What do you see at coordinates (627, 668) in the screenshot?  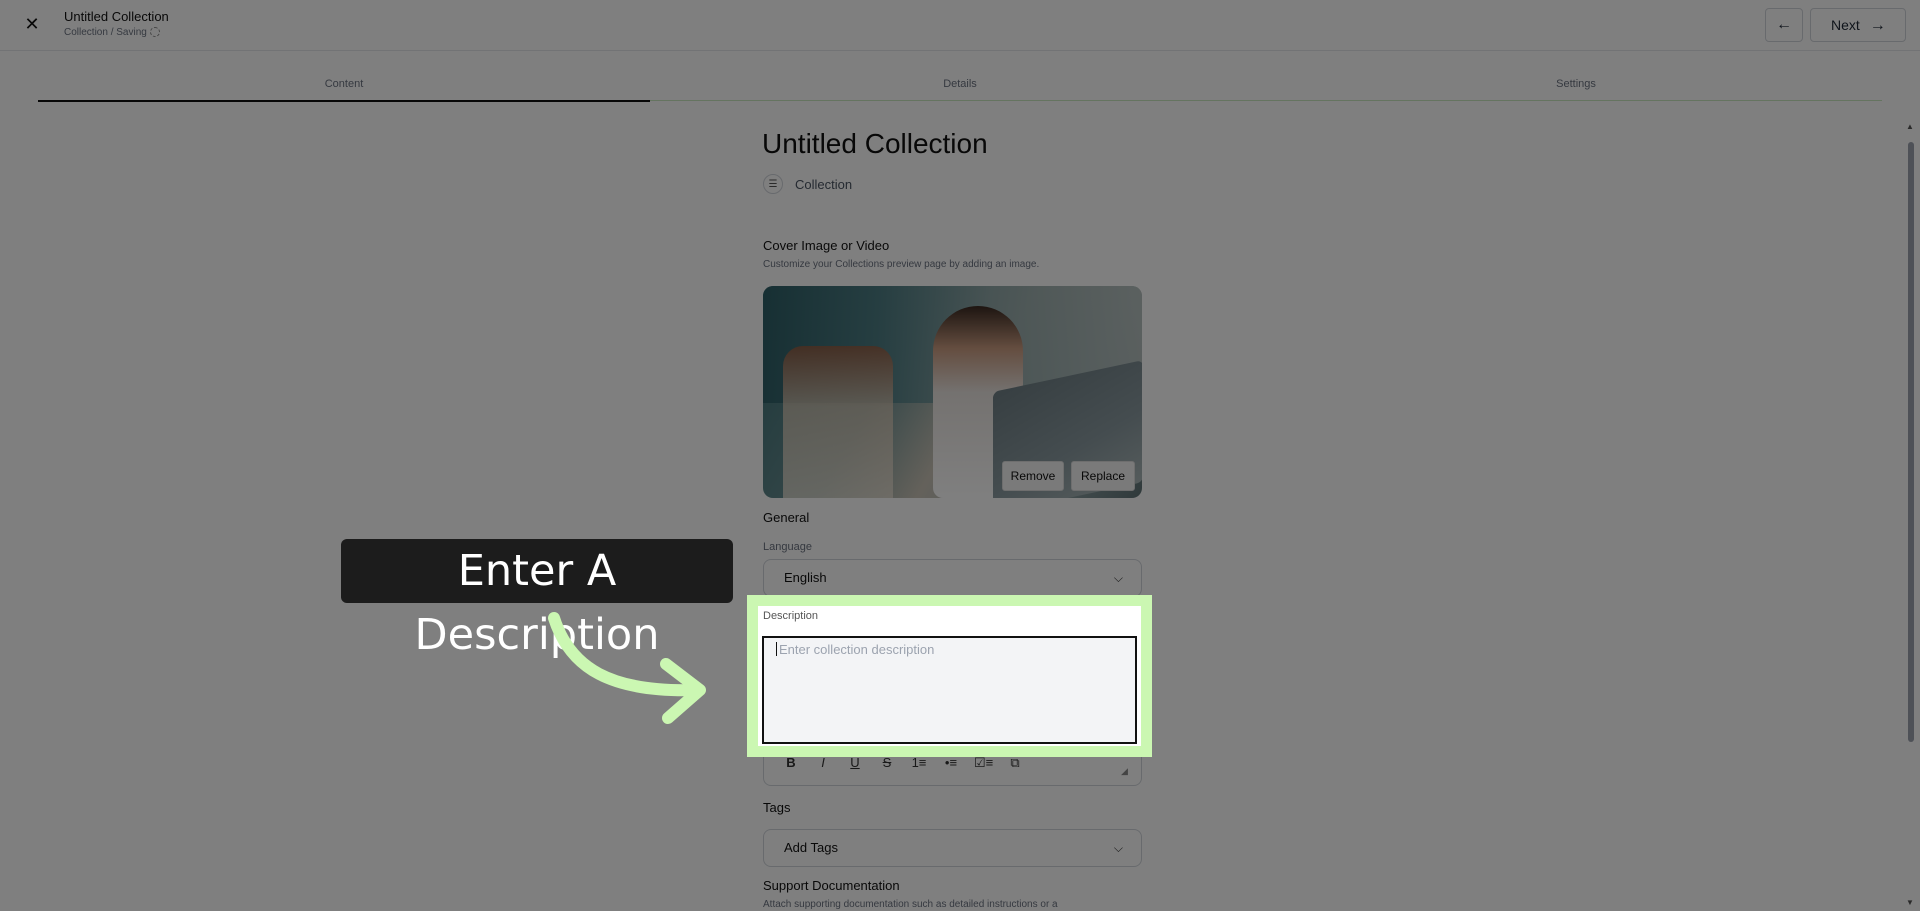 I see `curved-arrow-icon` at bounding box center [627, 668].